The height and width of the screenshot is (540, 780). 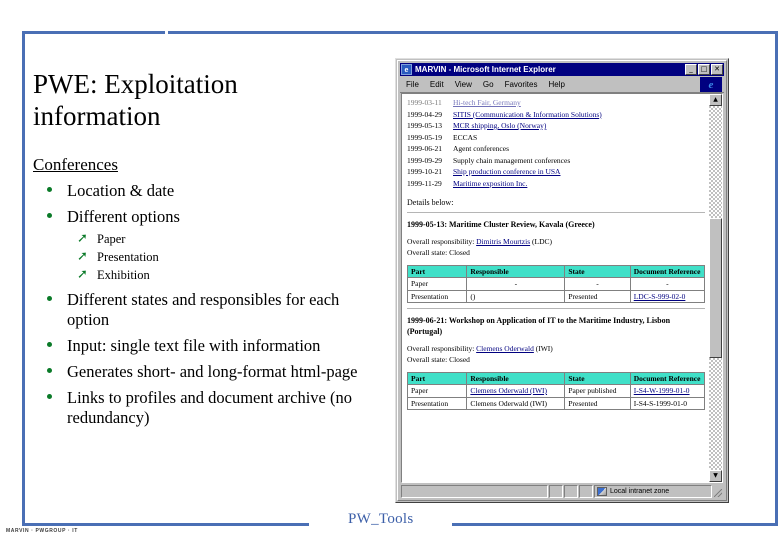 What do you see at coordinates (597, 296) in the screenshot?
I see `cell-state: Presented` at bounding box center [597, 296].